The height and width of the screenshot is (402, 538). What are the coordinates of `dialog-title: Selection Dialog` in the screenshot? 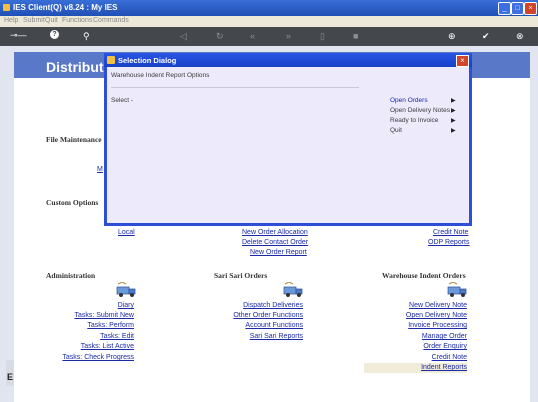 It's located at (147, 60).